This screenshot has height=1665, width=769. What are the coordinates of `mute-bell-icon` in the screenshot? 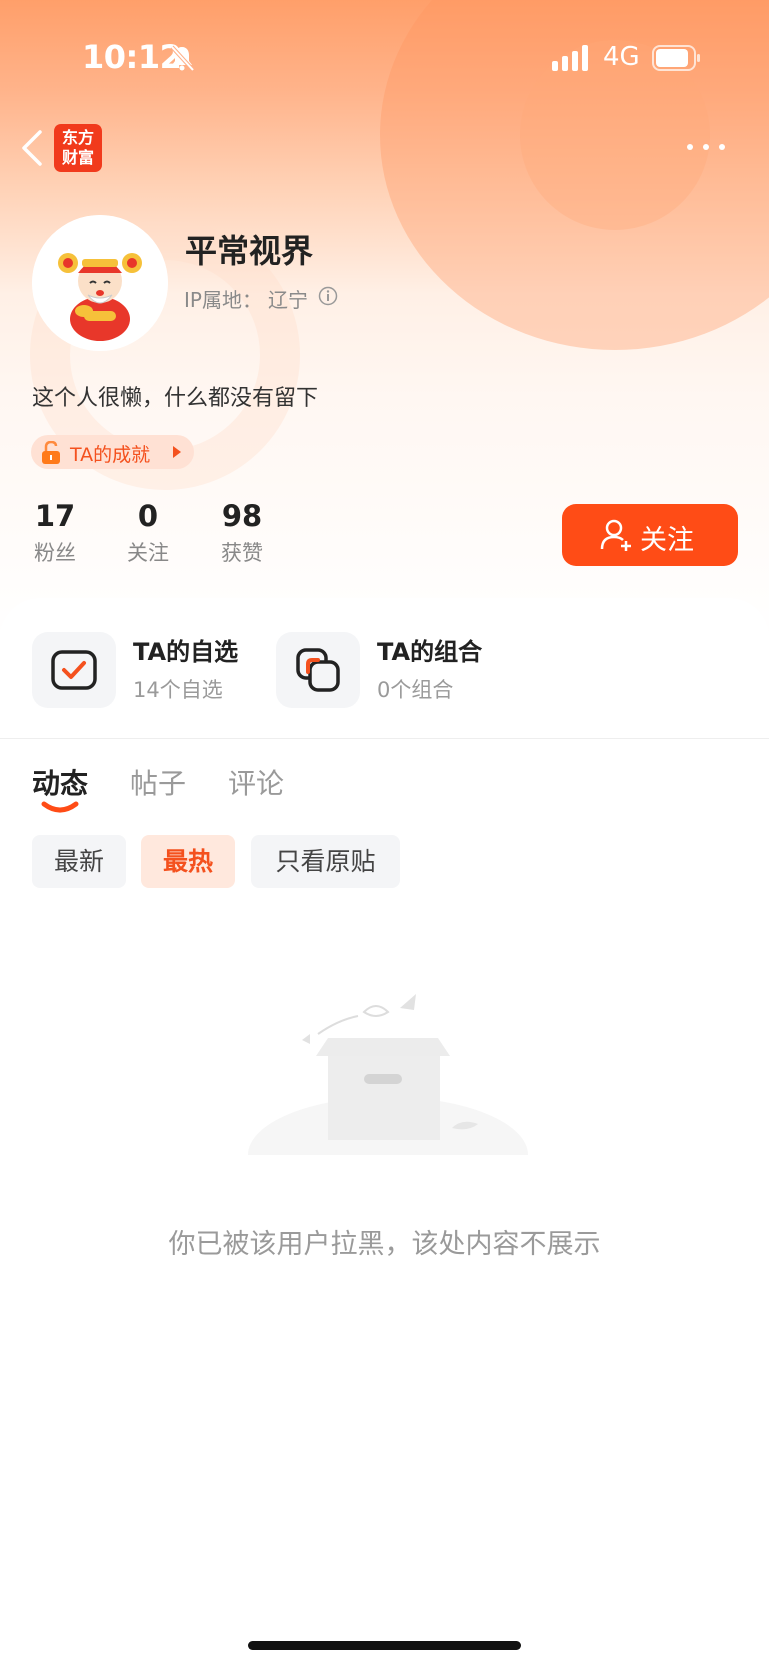 It's located at (182, 58).